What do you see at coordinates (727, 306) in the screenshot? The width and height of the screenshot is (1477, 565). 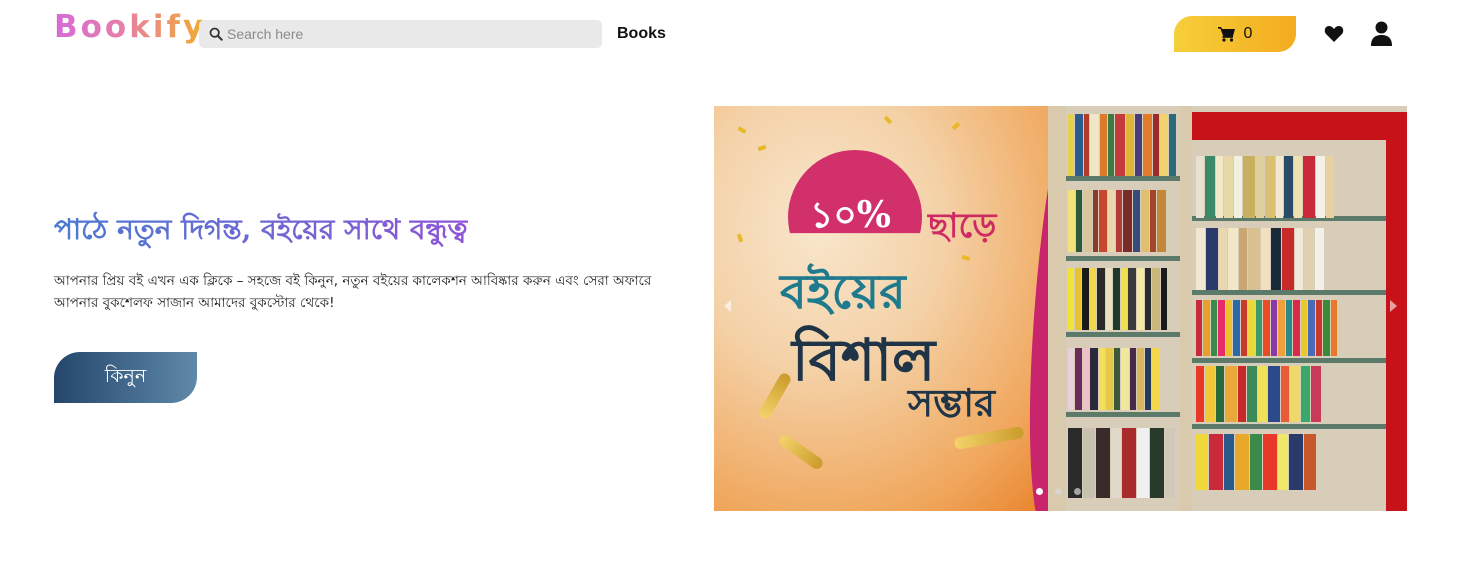 I see `carousel-prev-icon` at bounding box center [727, 306].